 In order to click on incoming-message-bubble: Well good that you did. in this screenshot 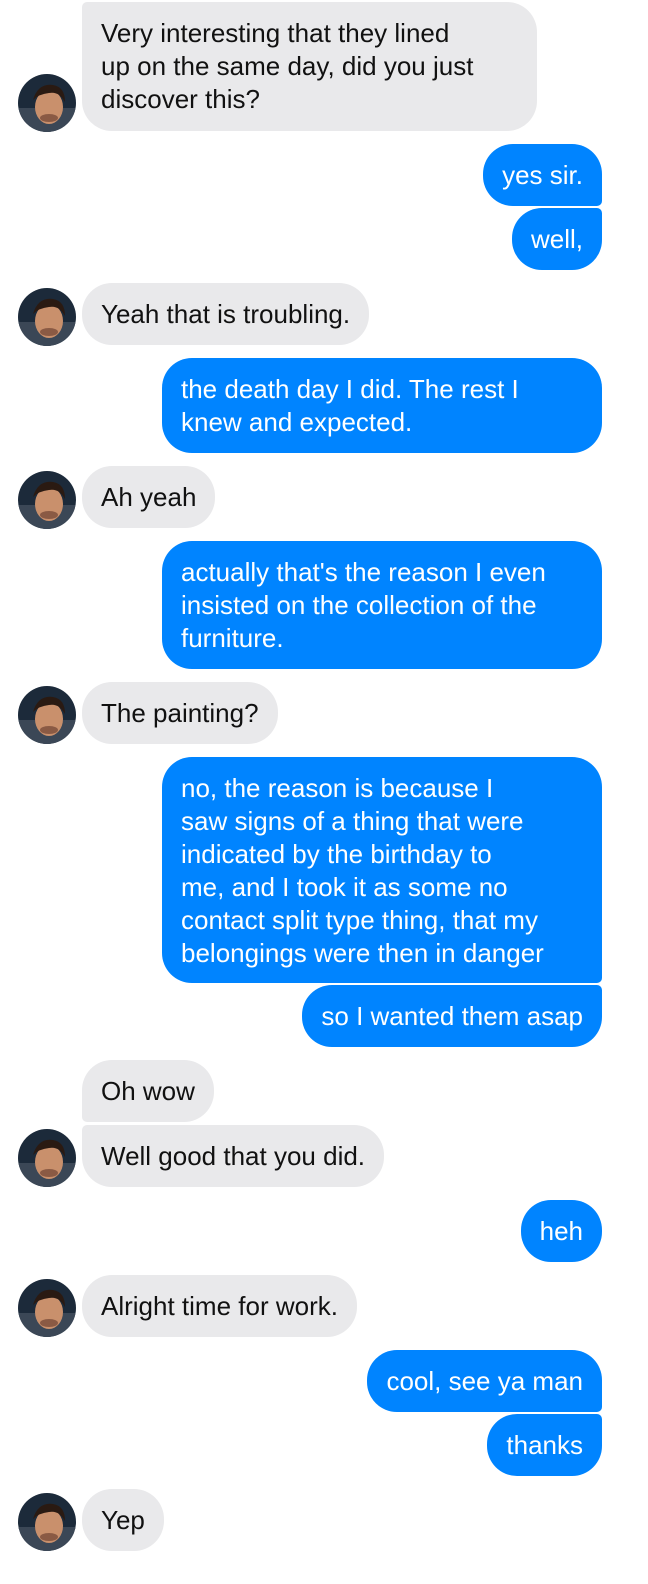, I will do `click(233, 1156)`.